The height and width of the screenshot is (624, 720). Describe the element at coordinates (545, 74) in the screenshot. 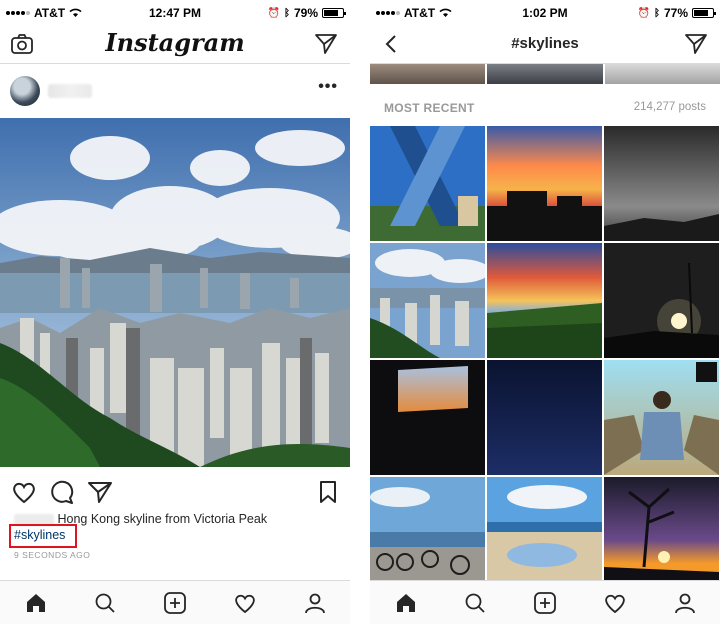

I see `top-posts-strip` at that location.